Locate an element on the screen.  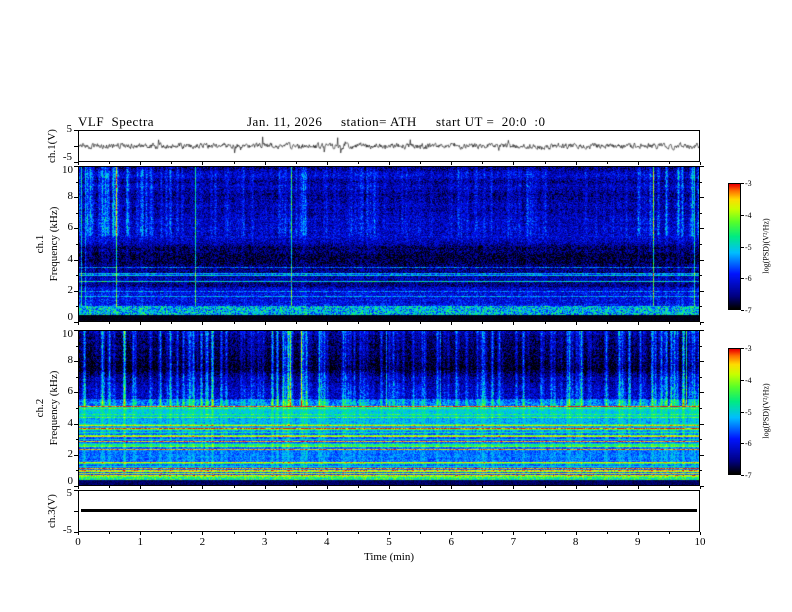
ch1-freq-tick-label: 2 is located at coordinates (70, 289).